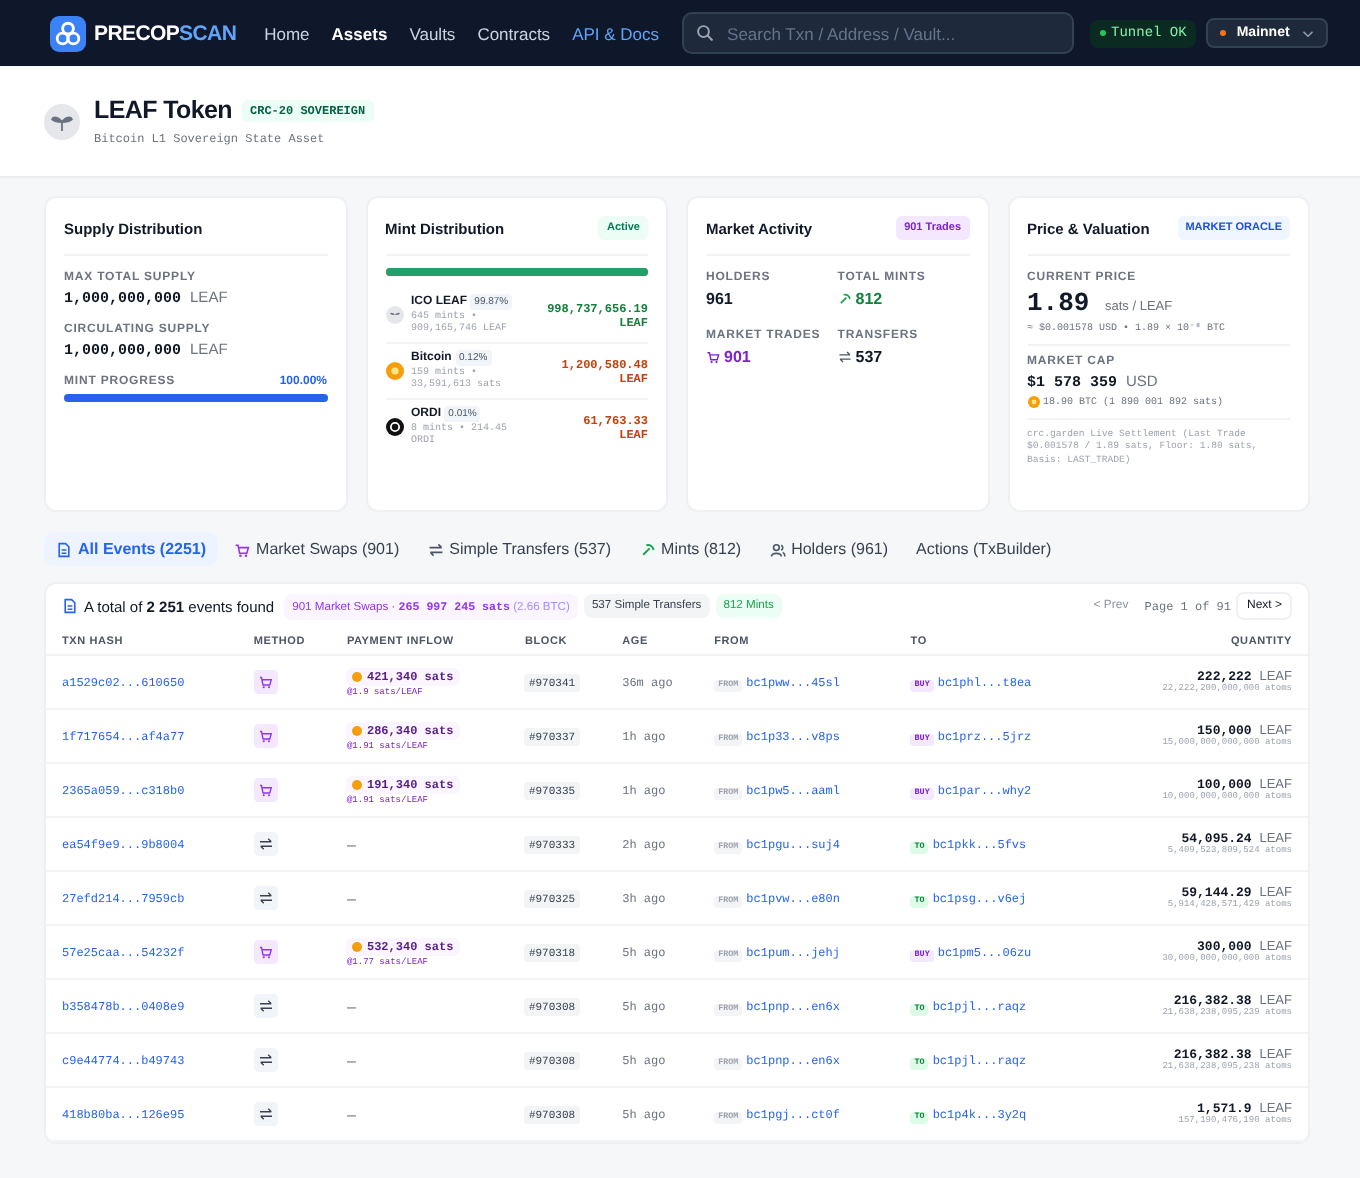 The image size is (1360, 1178). Describe the element at coordinates (869, 357) in the screenshot. I see `stat-value: 537` at that location.